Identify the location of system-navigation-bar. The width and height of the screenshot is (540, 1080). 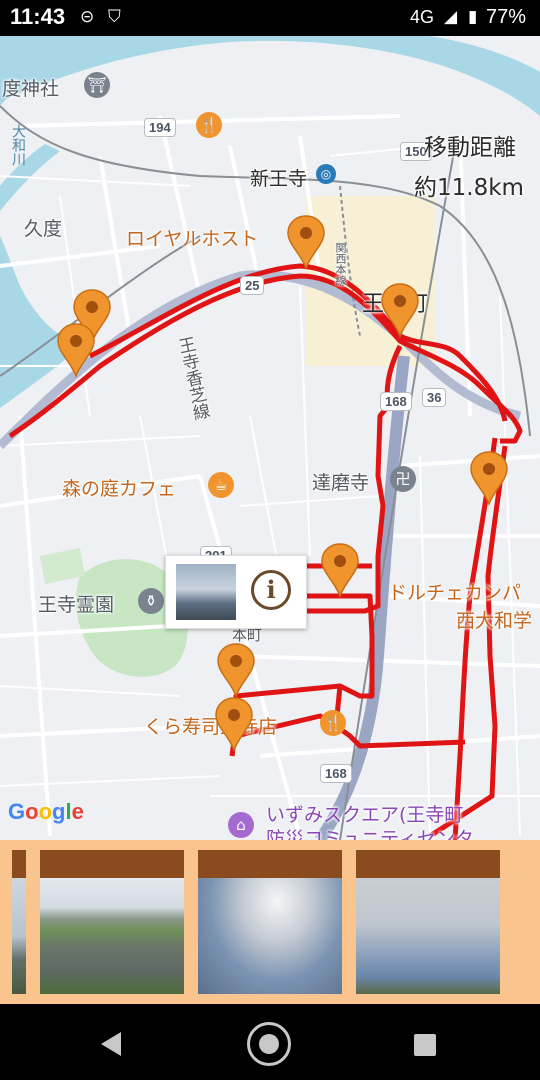
(270, 1042).